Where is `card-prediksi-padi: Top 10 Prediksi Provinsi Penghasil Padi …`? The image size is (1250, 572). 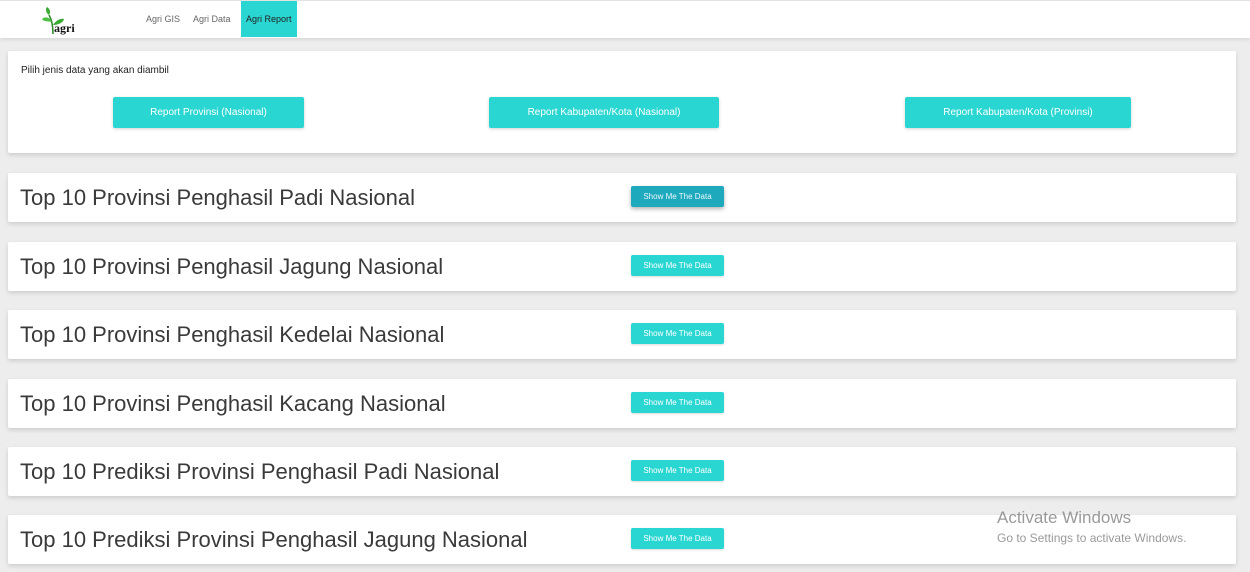 card-prediksi-padi: Top 10 Prediksi Provinsi Penghasil Padi … is located at coordinates (622, 471).